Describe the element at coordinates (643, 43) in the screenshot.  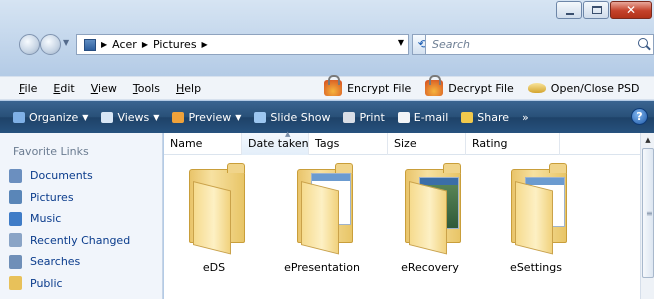
I see `search-icon` at that location.